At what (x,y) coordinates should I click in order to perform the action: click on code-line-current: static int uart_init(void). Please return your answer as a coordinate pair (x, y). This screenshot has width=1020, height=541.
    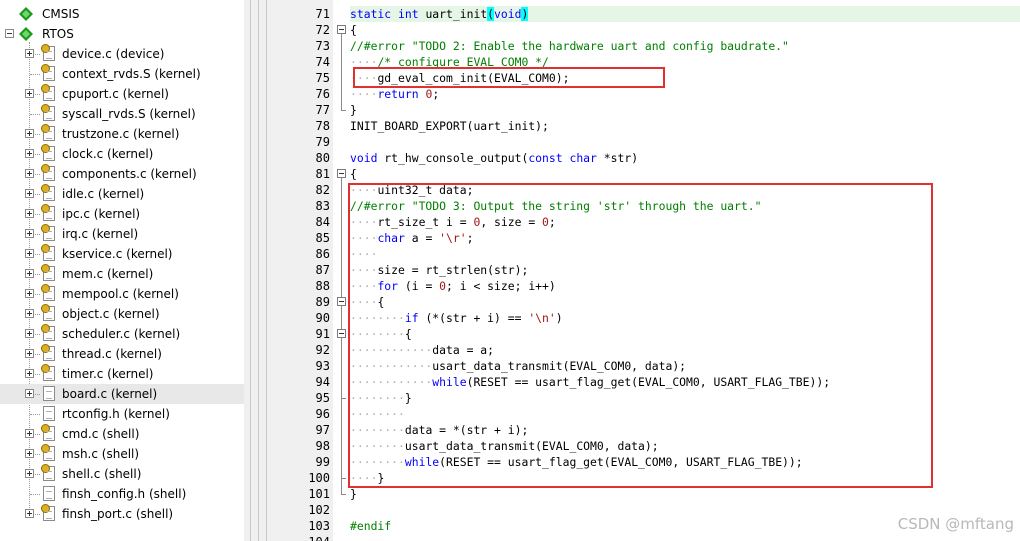
    Looking at the image, I should click on (685, 14).